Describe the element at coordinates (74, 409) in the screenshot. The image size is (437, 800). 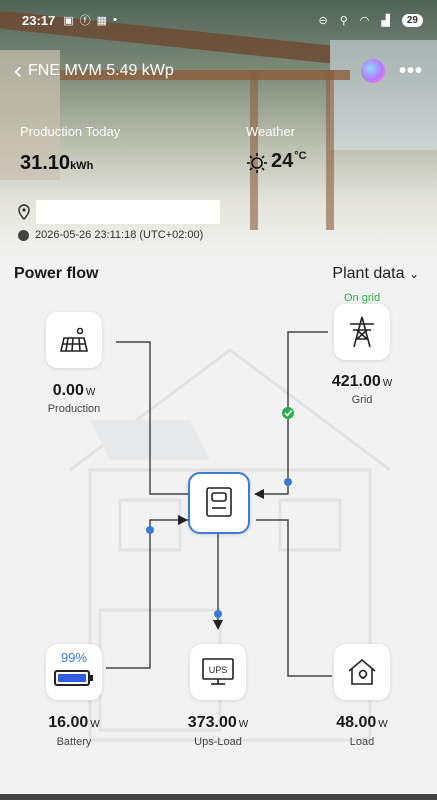
I see `production-label: Production` at that location.